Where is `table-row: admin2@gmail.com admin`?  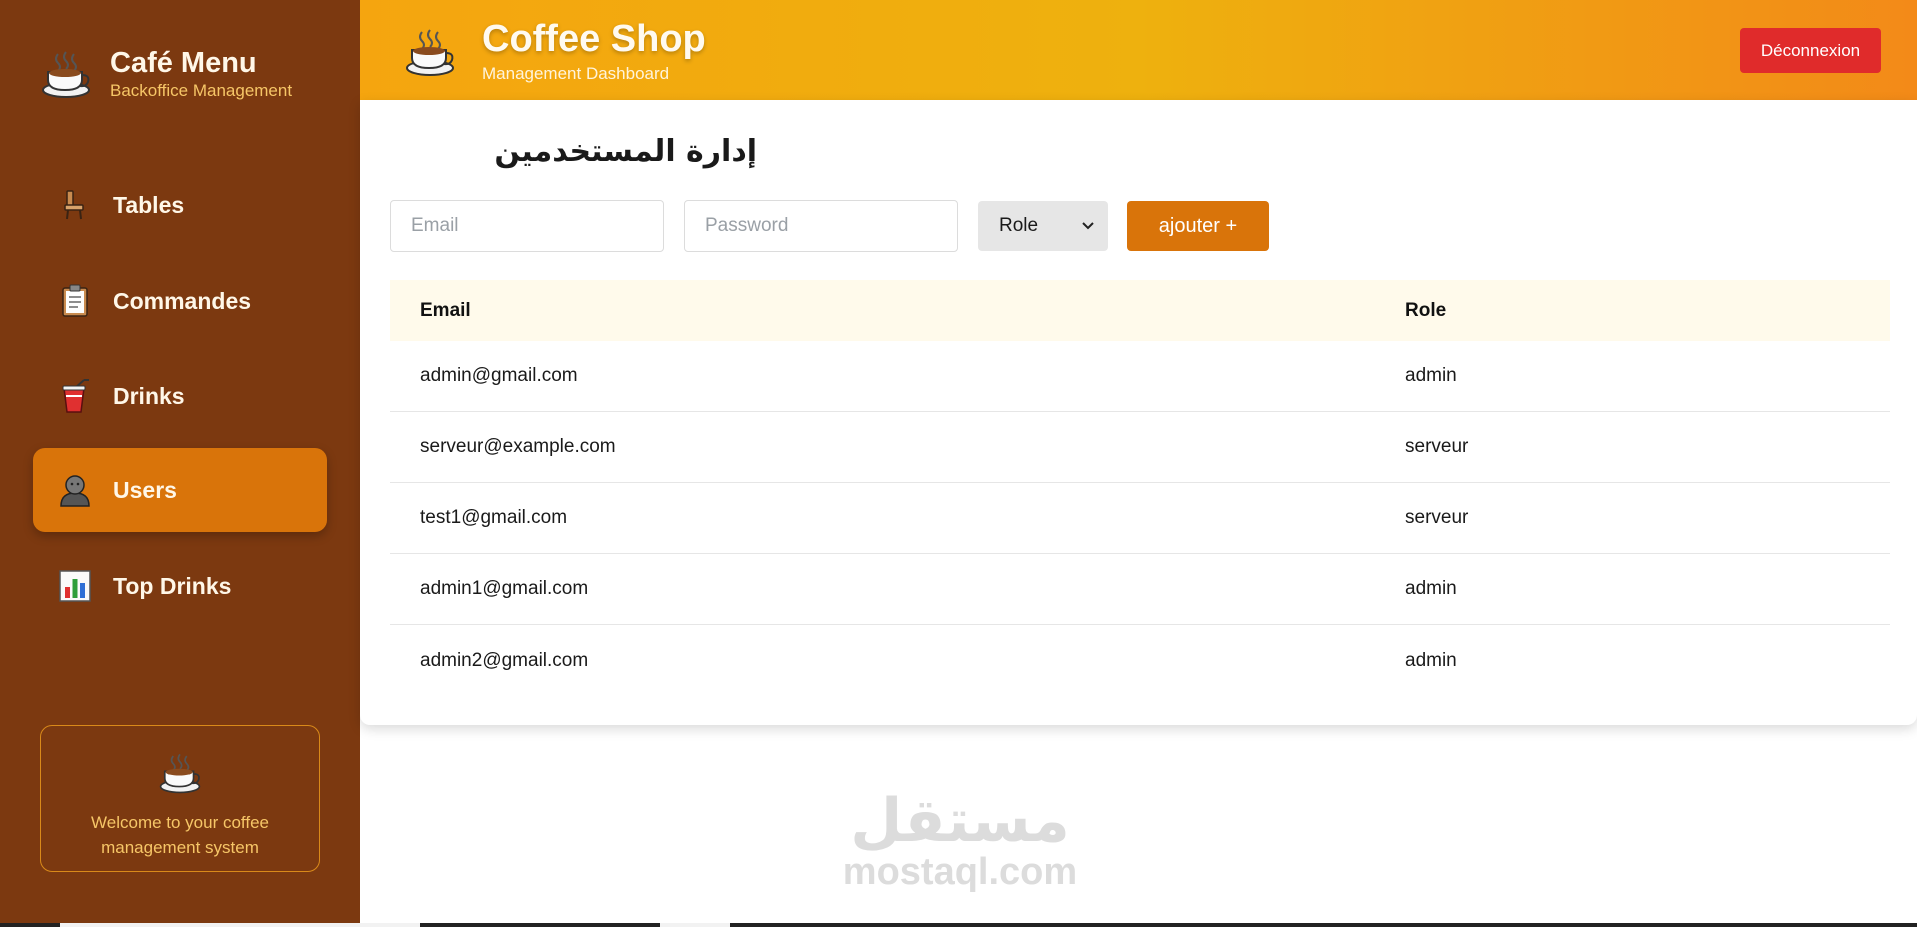
table-row: admin2@gmail.com admin is located at coordinates (1140, 660).